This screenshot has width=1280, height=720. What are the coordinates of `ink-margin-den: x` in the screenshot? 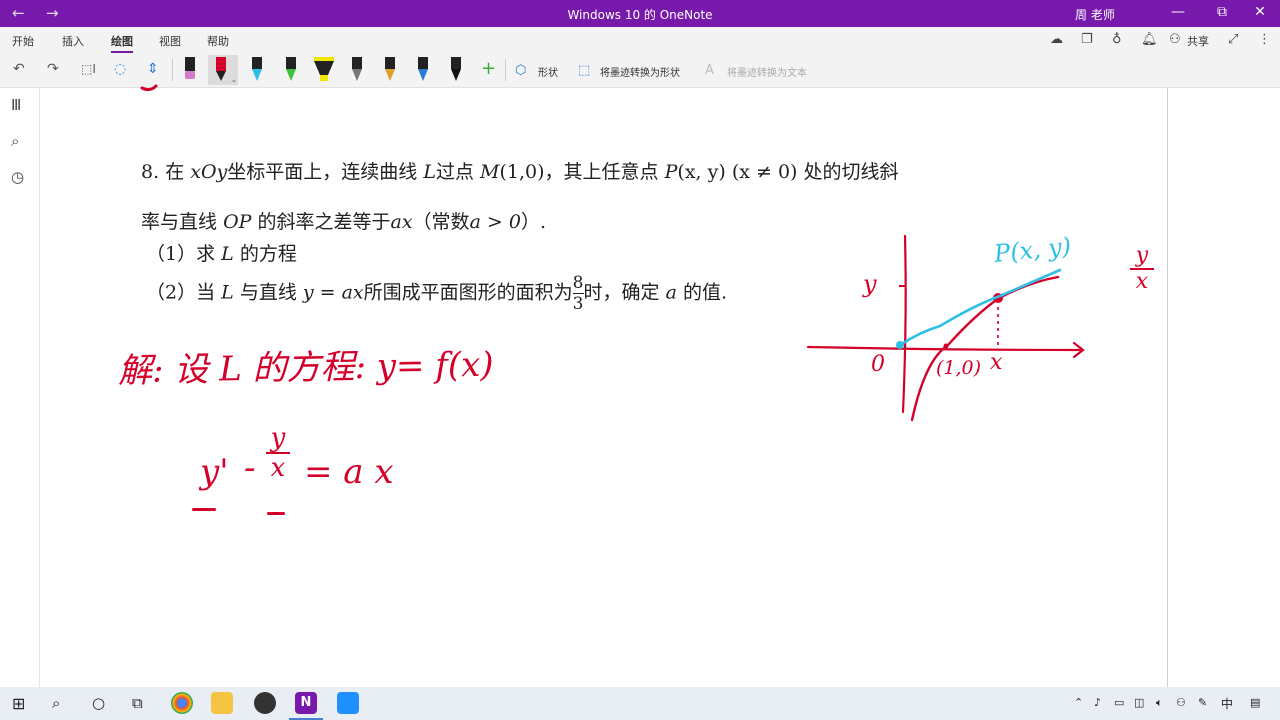 It's located at (1142, 281).